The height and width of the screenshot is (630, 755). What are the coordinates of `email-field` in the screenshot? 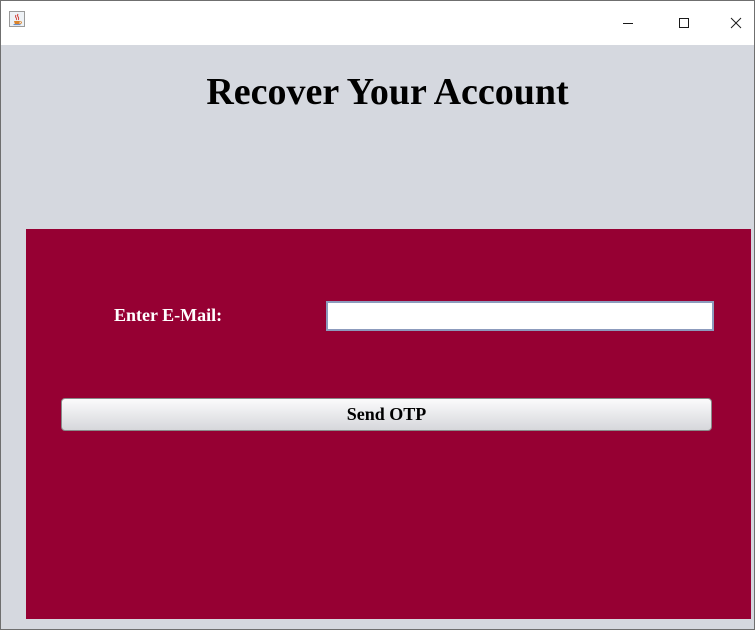 It's located at (520, 316).